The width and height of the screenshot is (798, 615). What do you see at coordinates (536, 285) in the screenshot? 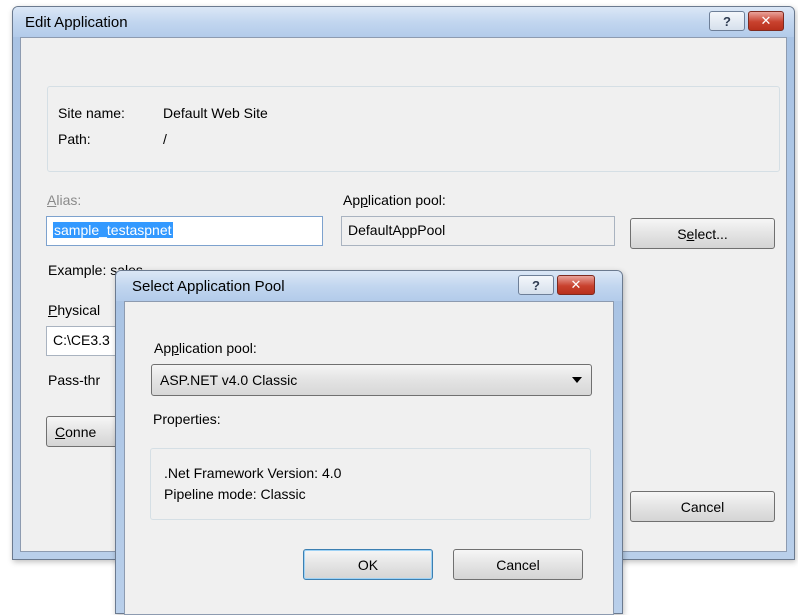
I see `dialog-help-icon: ?` at bounding box center [536, 285].